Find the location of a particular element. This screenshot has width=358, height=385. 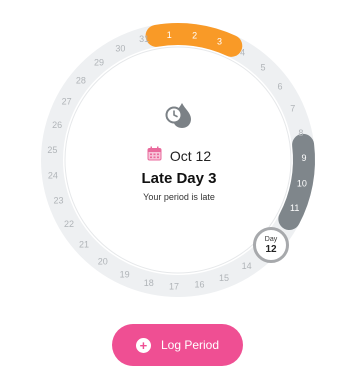

ring-day-label: 19 is located at coordinates (125, 275).